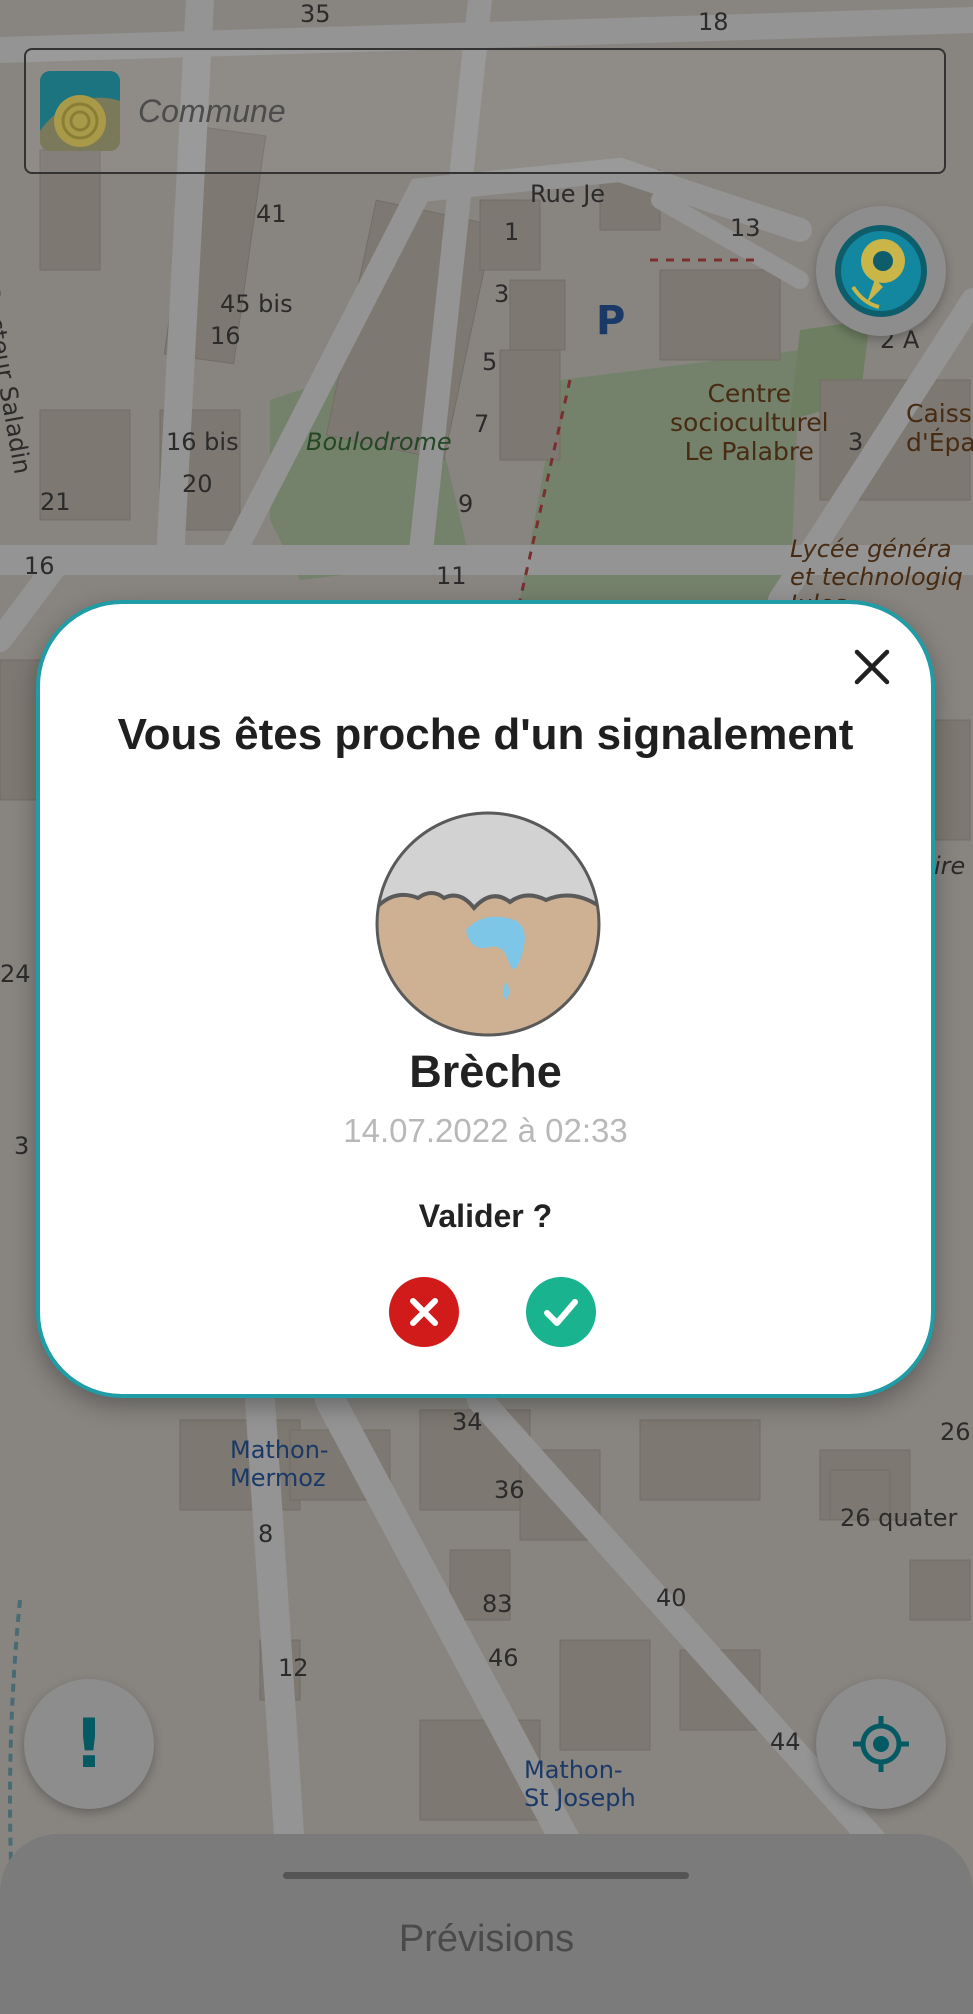 This screenshot has height=2014, width=973. I want to click on exclamation-icon: !, so click(89, 1744).